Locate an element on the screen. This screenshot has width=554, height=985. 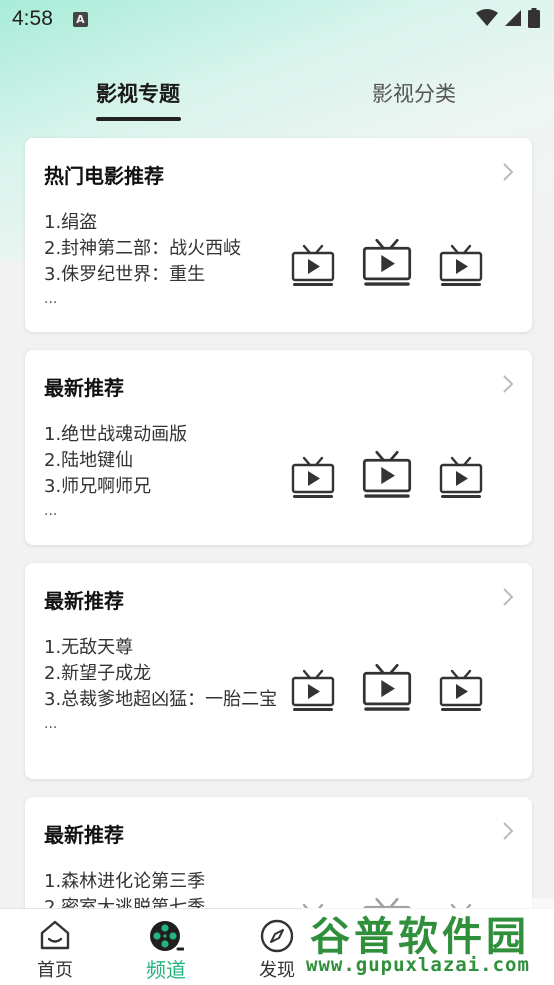
signal-icon is located at coordinates (513, 18).